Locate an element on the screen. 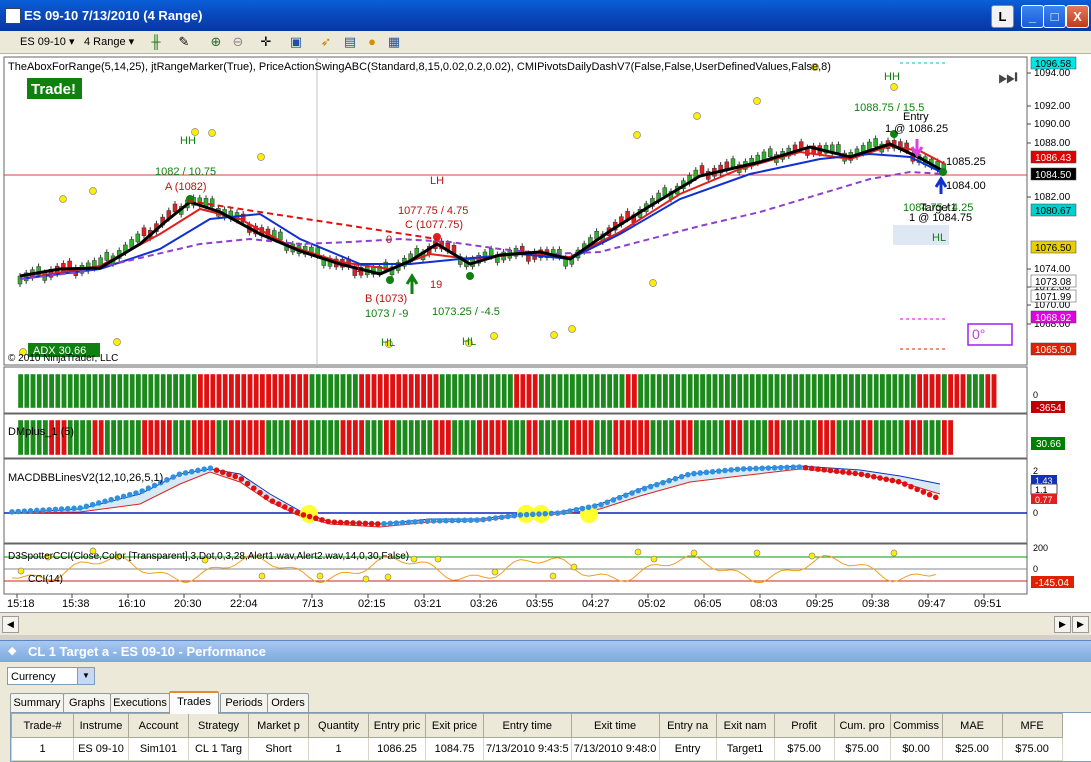 The height and width of the screenshot is (762, 1091). dollar-icon: ● is located at coordinates (372, 42).